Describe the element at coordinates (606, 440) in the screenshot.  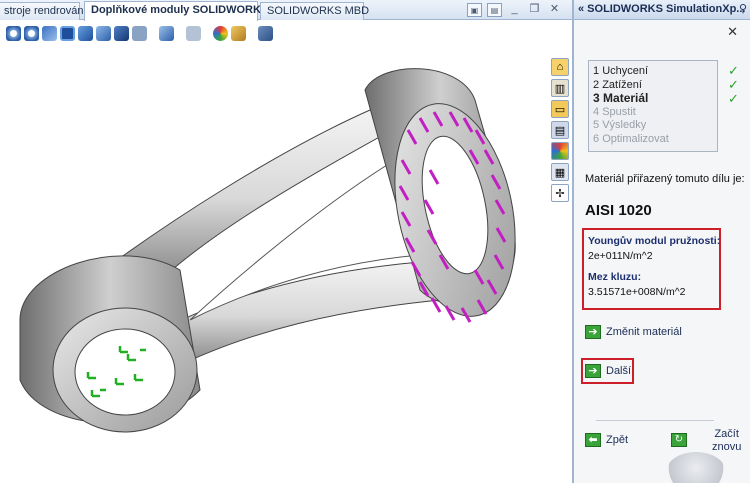
I see `back-button: ⬅ Zpět` at that location.